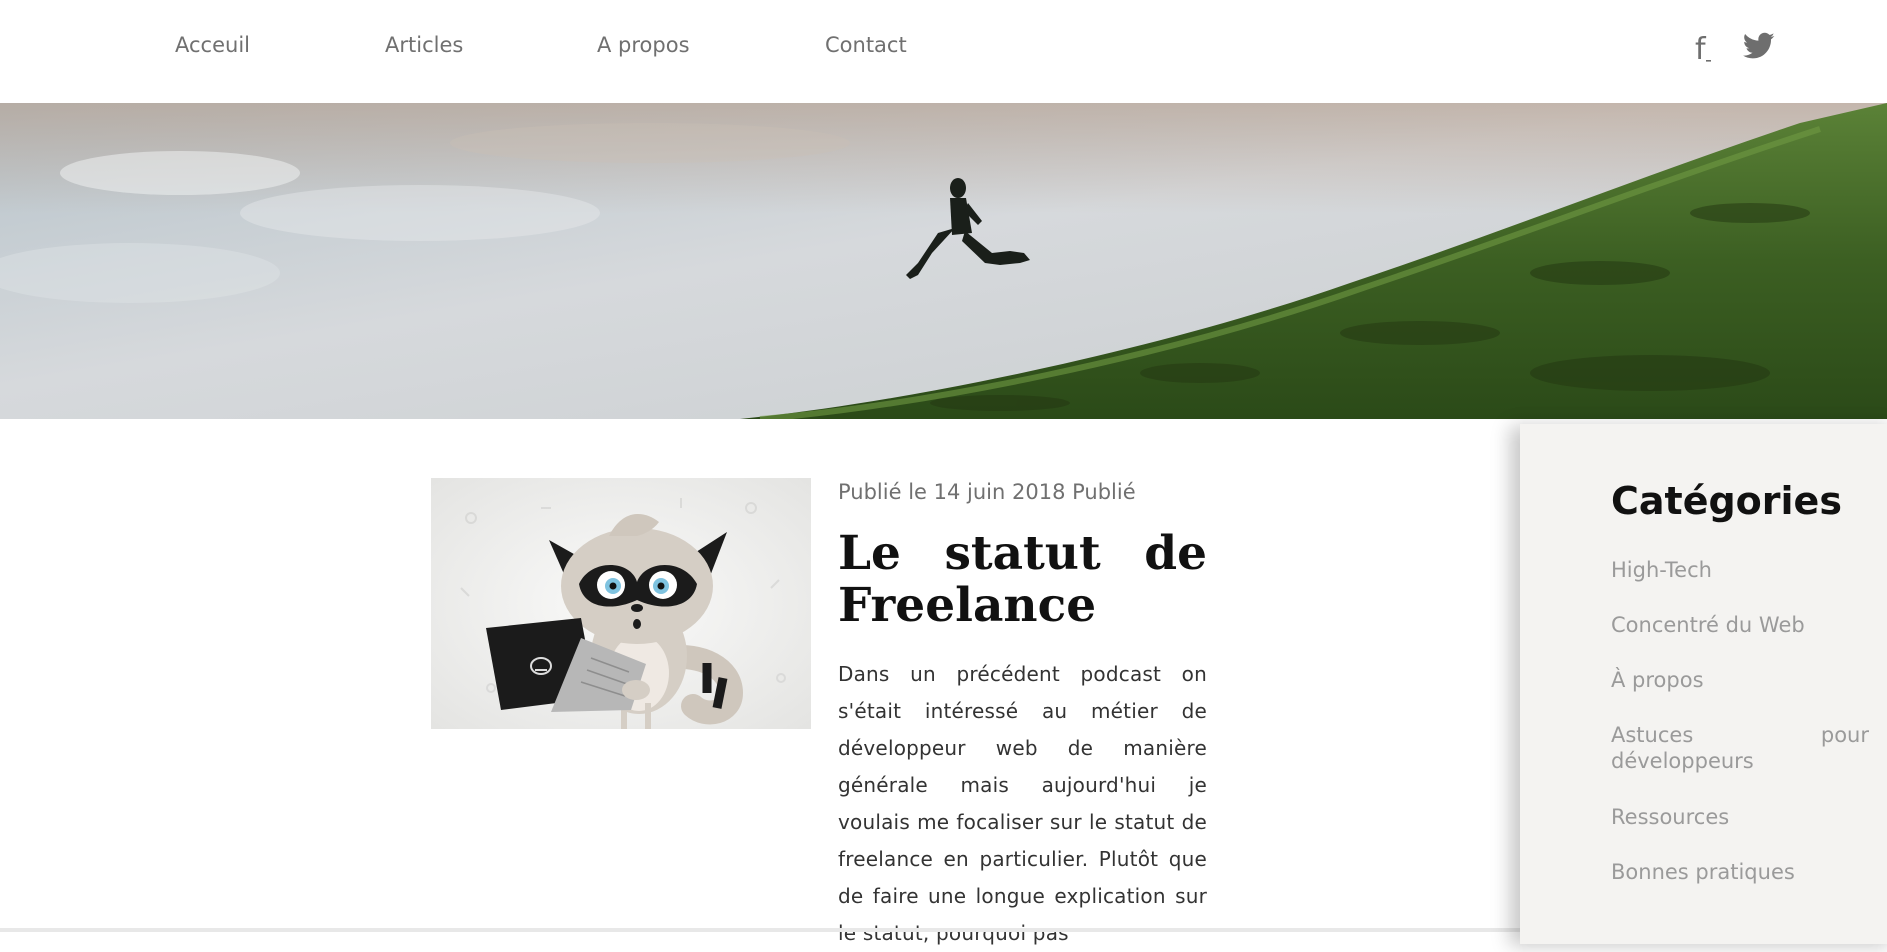 Image resolution: width=1887 pixels, height=952 pixels. I want to click on category-a-propos: À propos, so click(1740, 680).